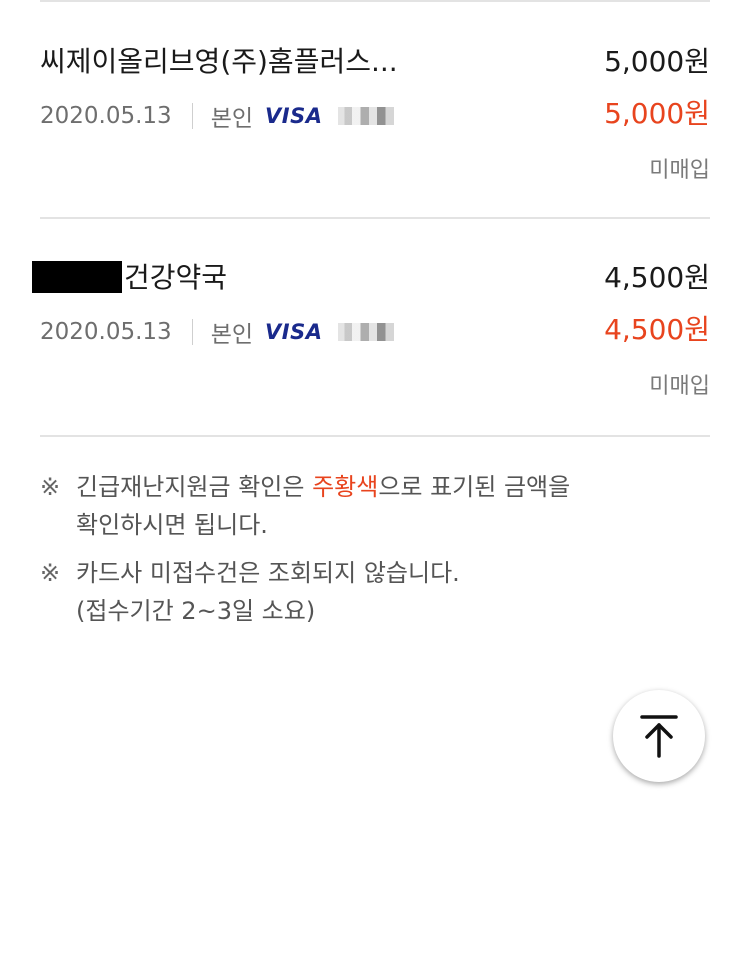  What do you see at coordinates (194, 487) in the screenshot?
I see `notice-text-part: 긴급재난지원금 확인은` at bounding box center [194, 487].